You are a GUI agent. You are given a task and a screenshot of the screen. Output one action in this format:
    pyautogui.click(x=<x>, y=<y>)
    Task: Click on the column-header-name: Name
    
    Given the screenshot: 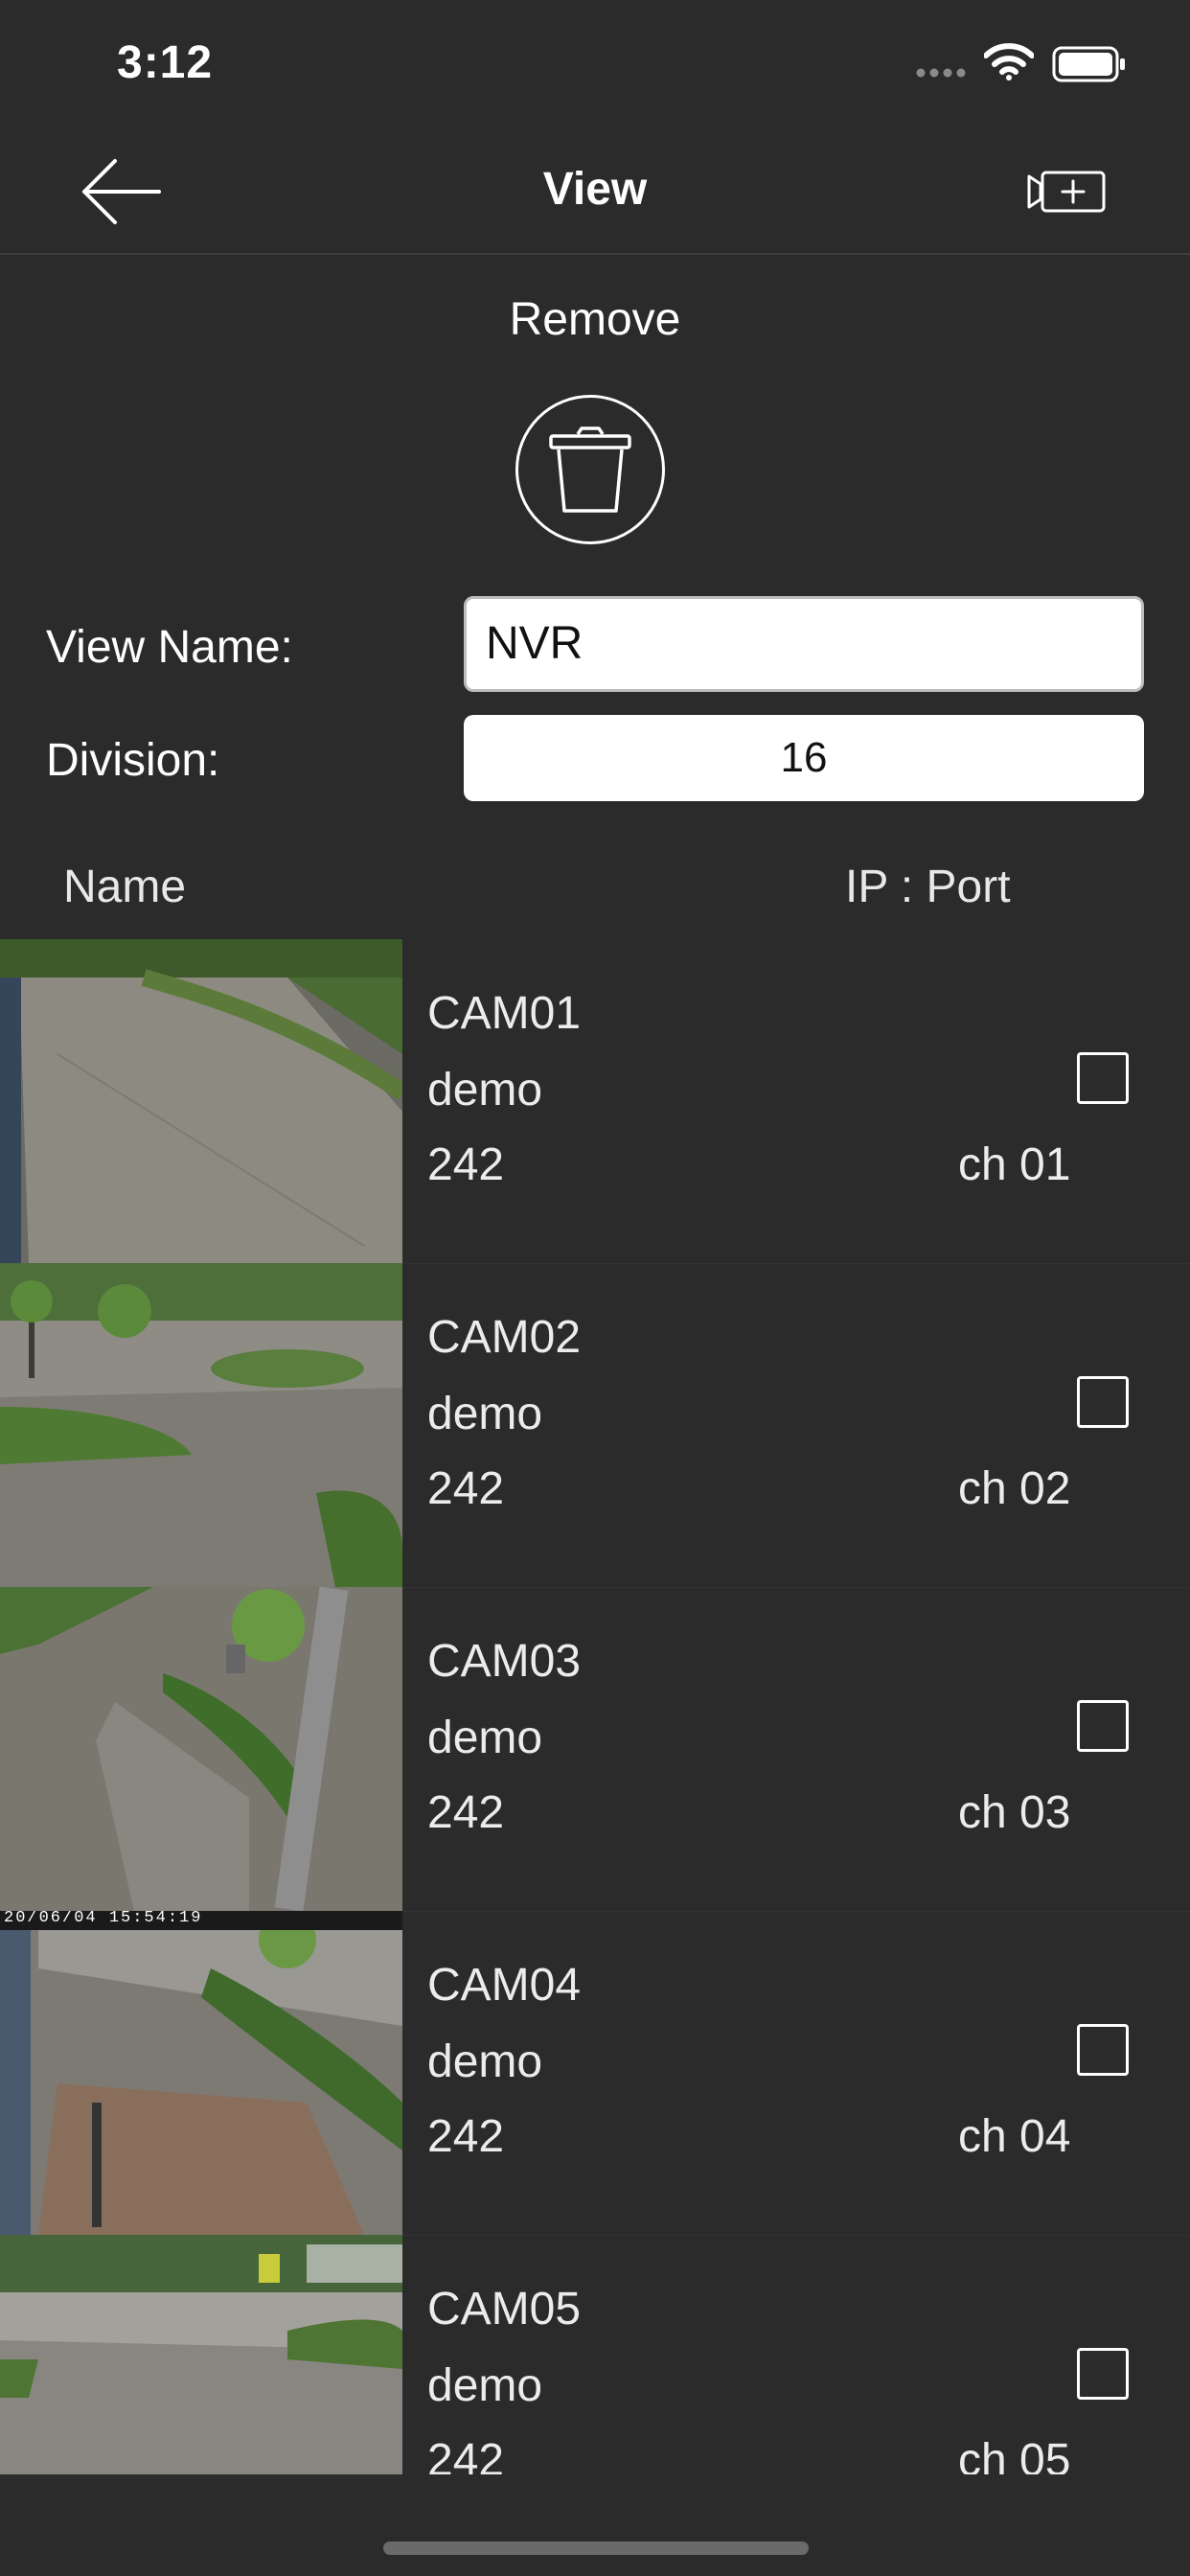 What is the action you would take?
    pyautogui.click(x=125, y=887)
    